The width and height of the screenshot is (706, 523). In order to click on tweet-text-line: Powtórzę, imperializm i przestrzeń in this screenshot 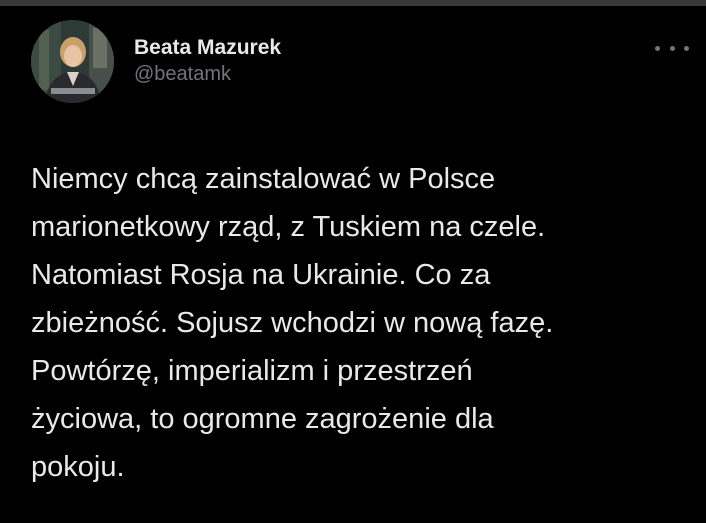, I will do `click(252, 371)`.